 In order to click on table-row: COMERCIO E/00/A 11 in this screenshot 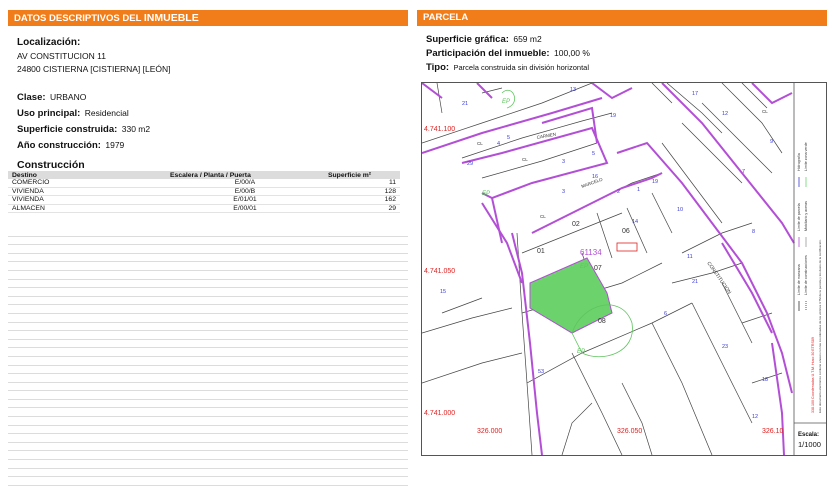, I will do `click(204, 183)`.